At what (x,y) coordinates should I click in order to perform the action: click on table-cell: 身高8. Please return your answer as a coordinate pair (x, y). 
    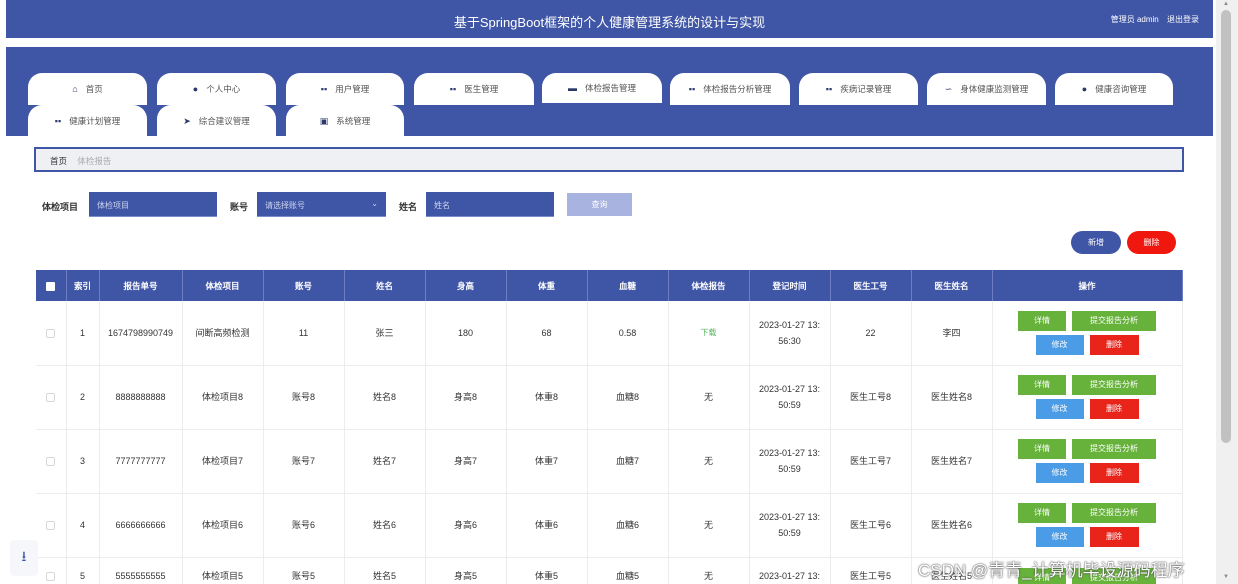
    Looking at the image, I should click on (466, 397).